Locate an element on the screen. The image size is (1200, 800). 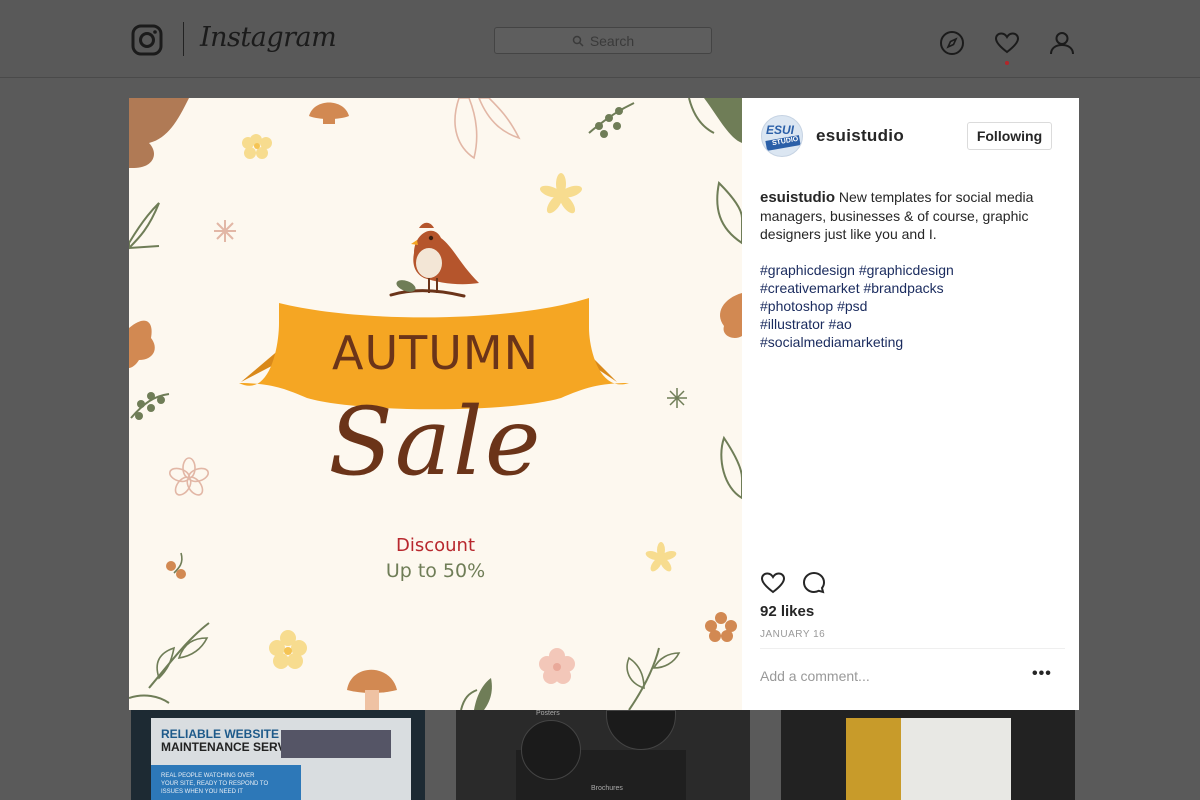
feed-thumbnail is located at coordinates (928, 755).